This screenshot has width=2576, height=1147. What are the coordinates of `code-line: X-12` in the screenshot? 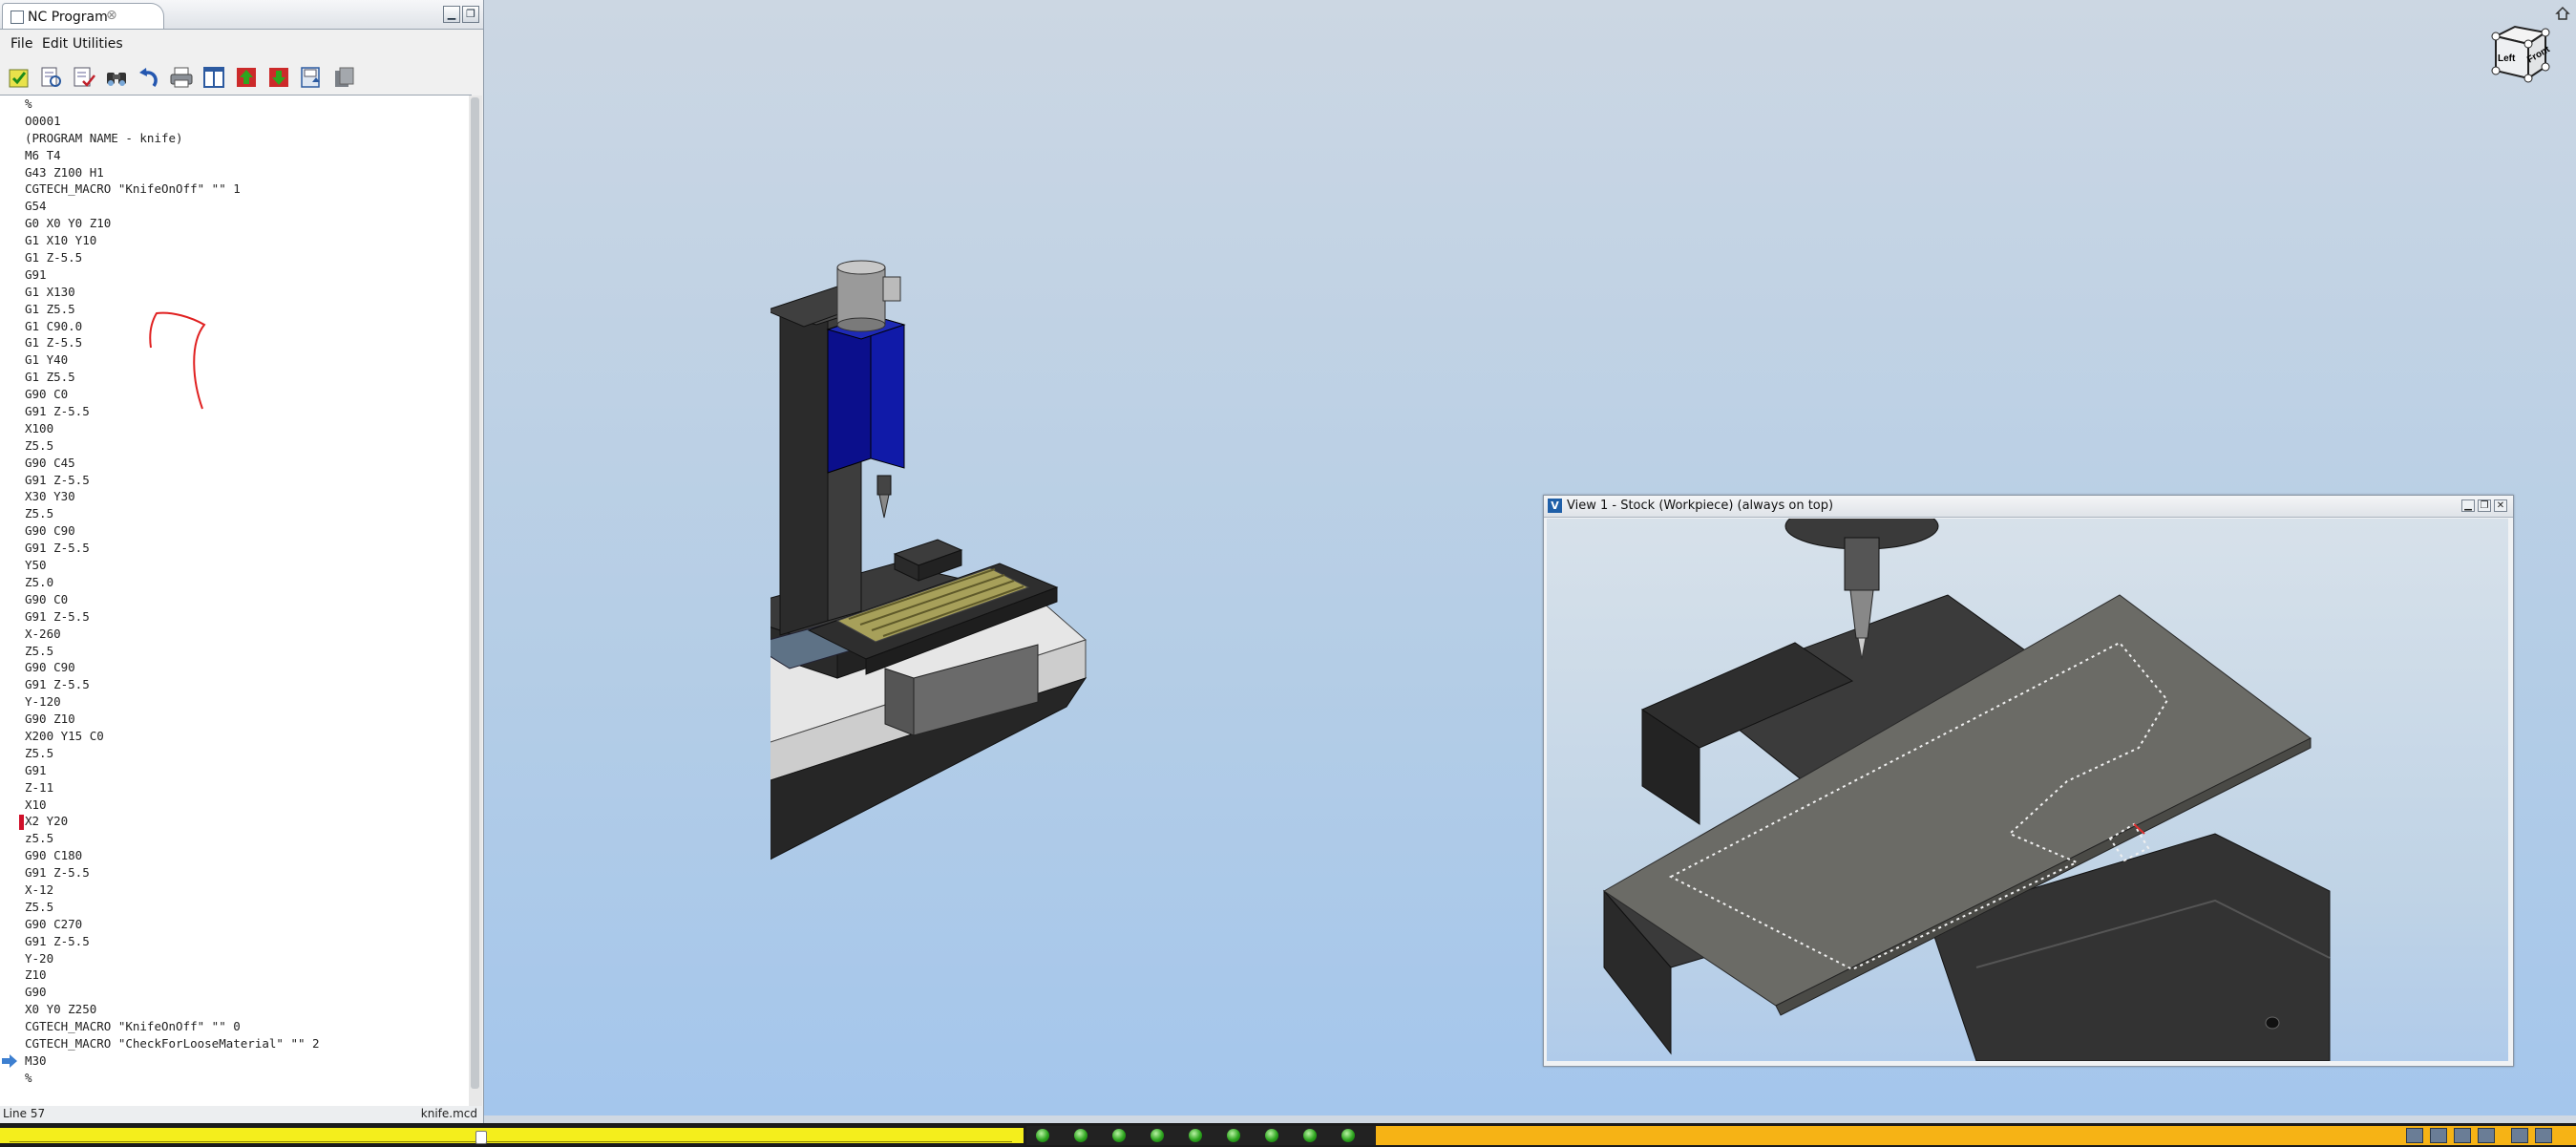 It's located at (172, 890).